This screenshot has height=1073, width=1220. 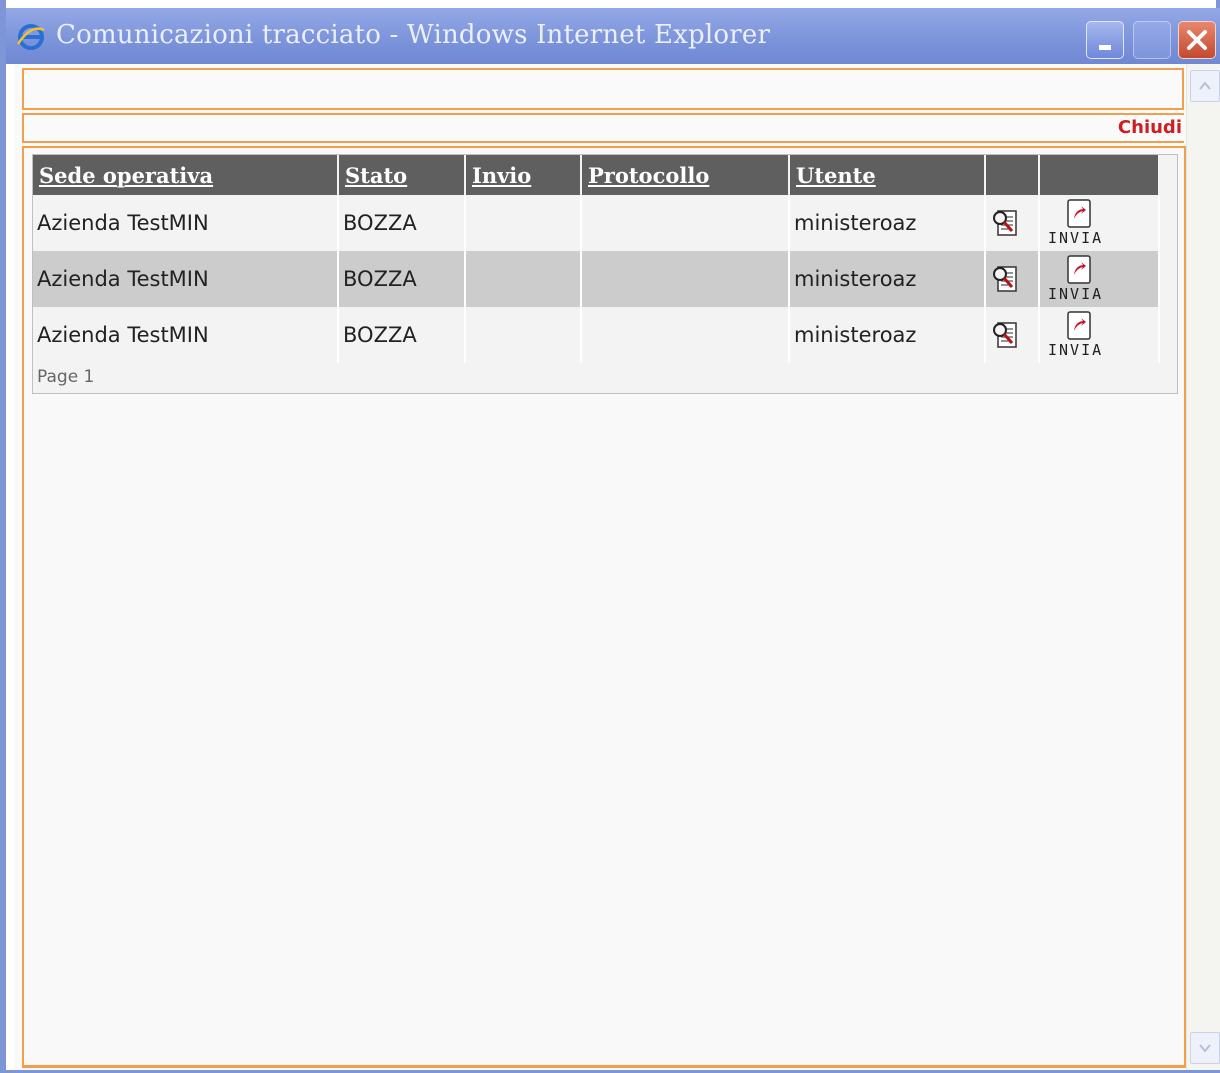 What do you see at coordinates (1152, 40) in the screenshot?
I see `maximize-button` at bounding box center [1152, 40].